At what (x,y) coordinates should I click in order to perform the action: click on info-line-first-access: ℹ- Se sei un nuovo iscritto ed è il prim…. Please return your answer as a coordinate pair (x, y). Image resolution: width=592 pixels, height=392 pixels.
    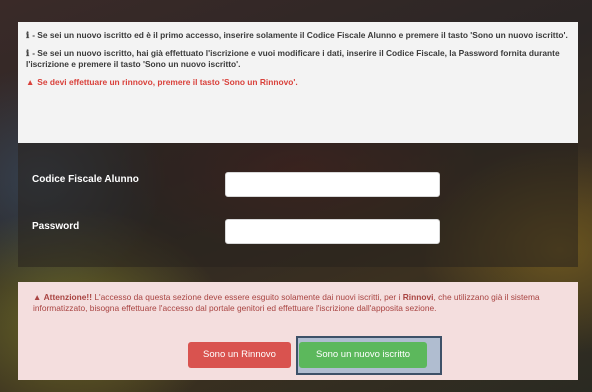
    Looking at the image, I should click on (297, 35).